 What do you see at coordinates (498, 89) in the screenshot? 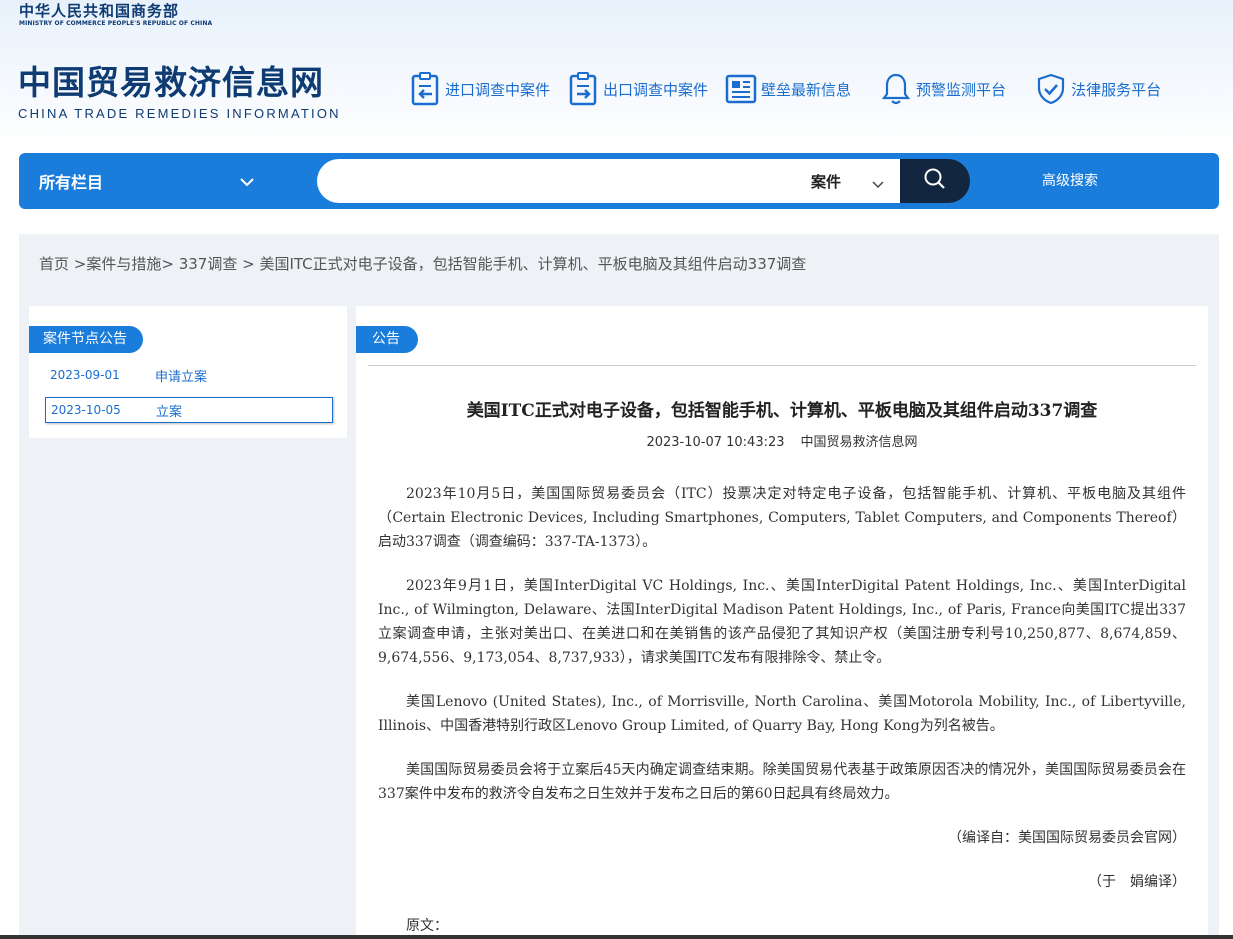
I see `nav-label: 进口调查中案件` at bounding box center [498, 89].